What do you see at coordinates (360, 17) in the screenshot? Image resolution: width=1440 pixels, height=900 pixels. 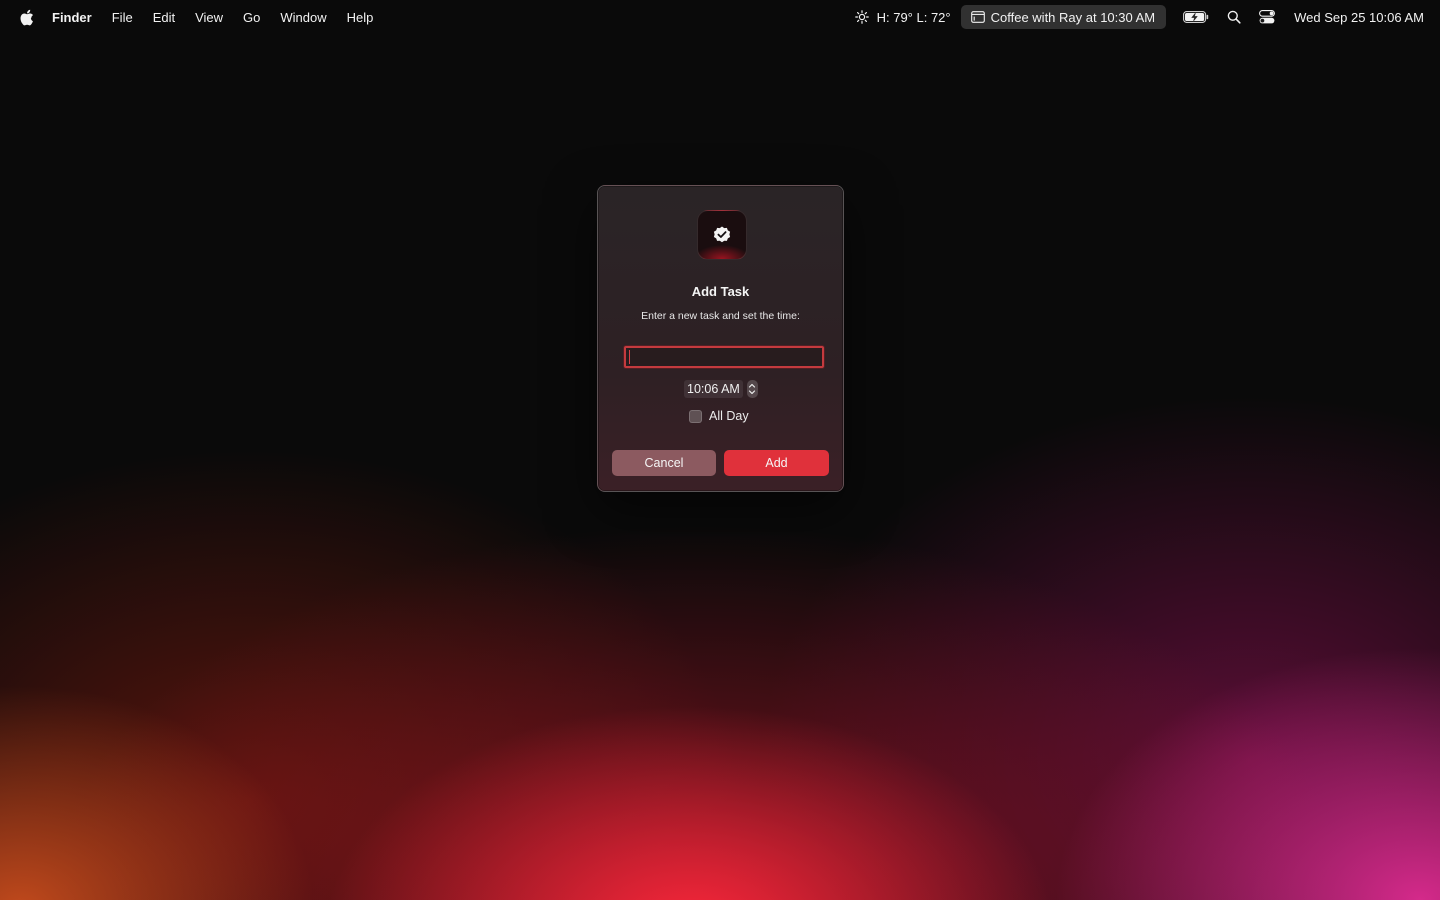 I see `menu-help: Help` at bounding box center [360, 17].